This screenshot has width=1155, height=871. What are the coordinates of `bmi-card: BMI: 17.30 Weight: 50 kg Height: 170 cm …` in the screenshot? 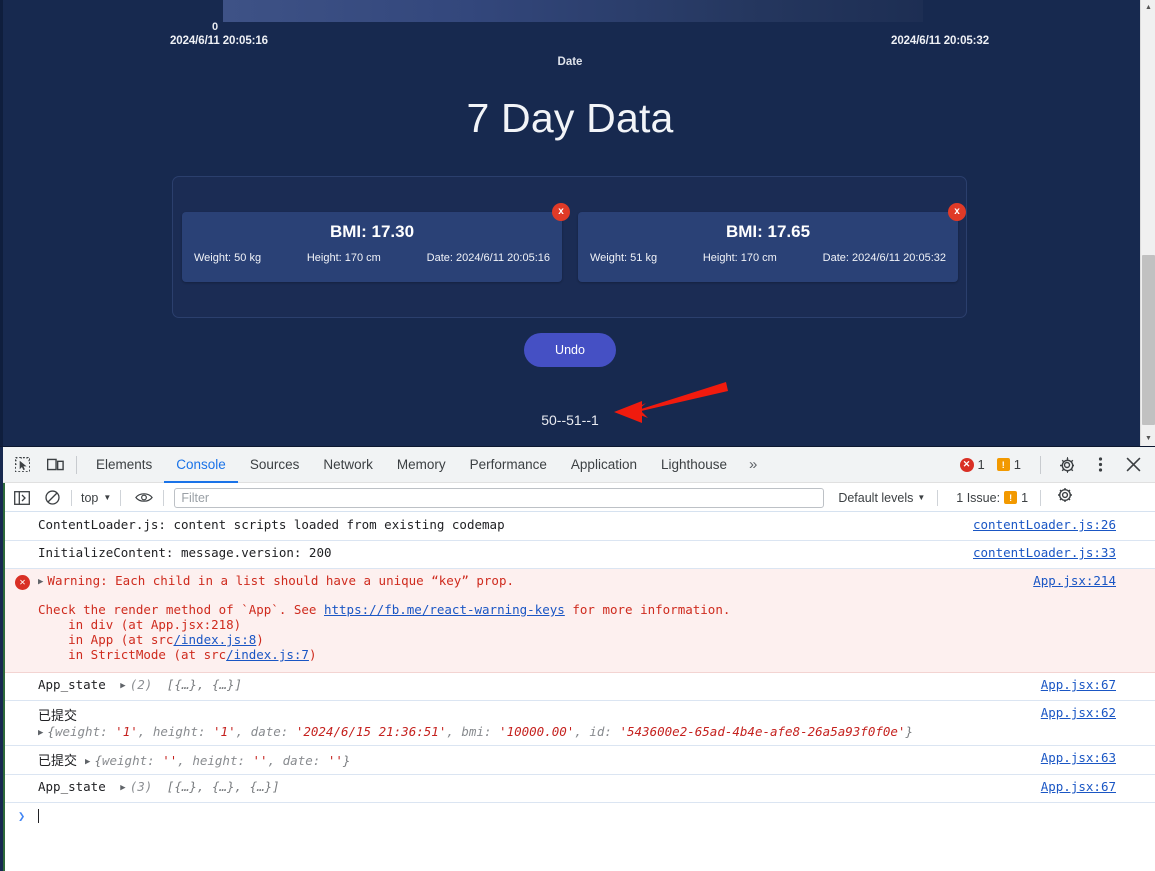 It's located at (376, 242).